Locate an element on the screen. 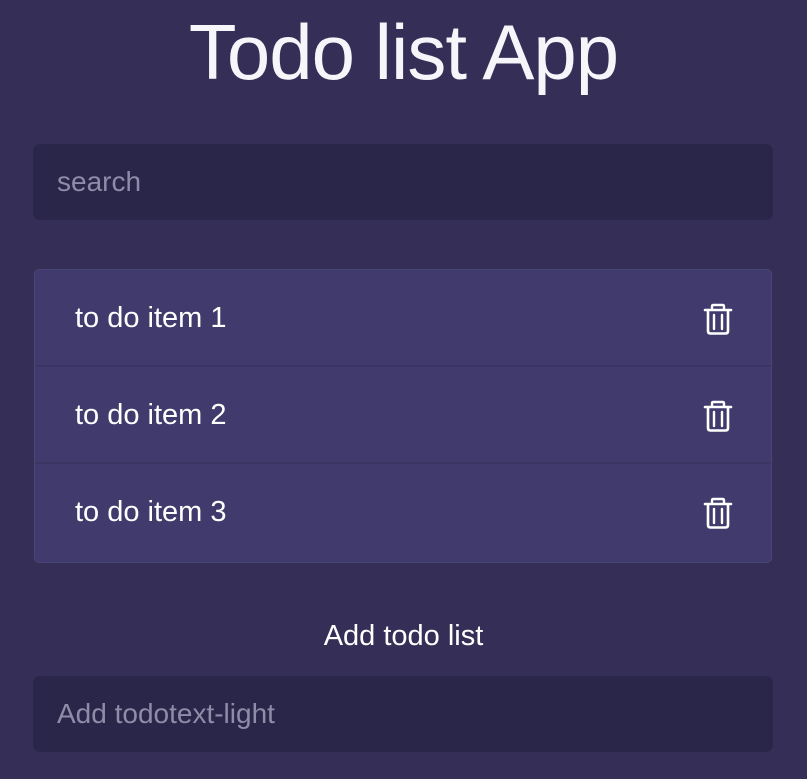 The height and width of the screenshot is (779, 807). search-input is located at coordinates (403, 182).